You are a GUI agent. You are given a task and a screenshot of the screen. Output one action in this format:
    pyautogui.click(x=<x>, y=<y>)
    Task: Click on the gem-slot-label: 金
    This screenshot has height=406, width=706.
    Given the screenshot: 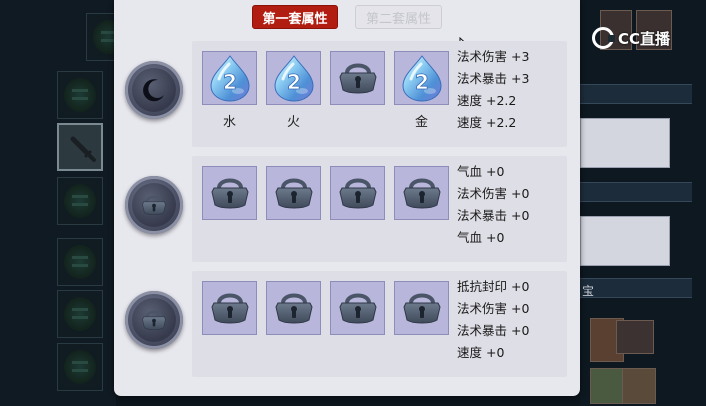 What is the action you would take?
    pyautogui.click(x=421, y=122)
    